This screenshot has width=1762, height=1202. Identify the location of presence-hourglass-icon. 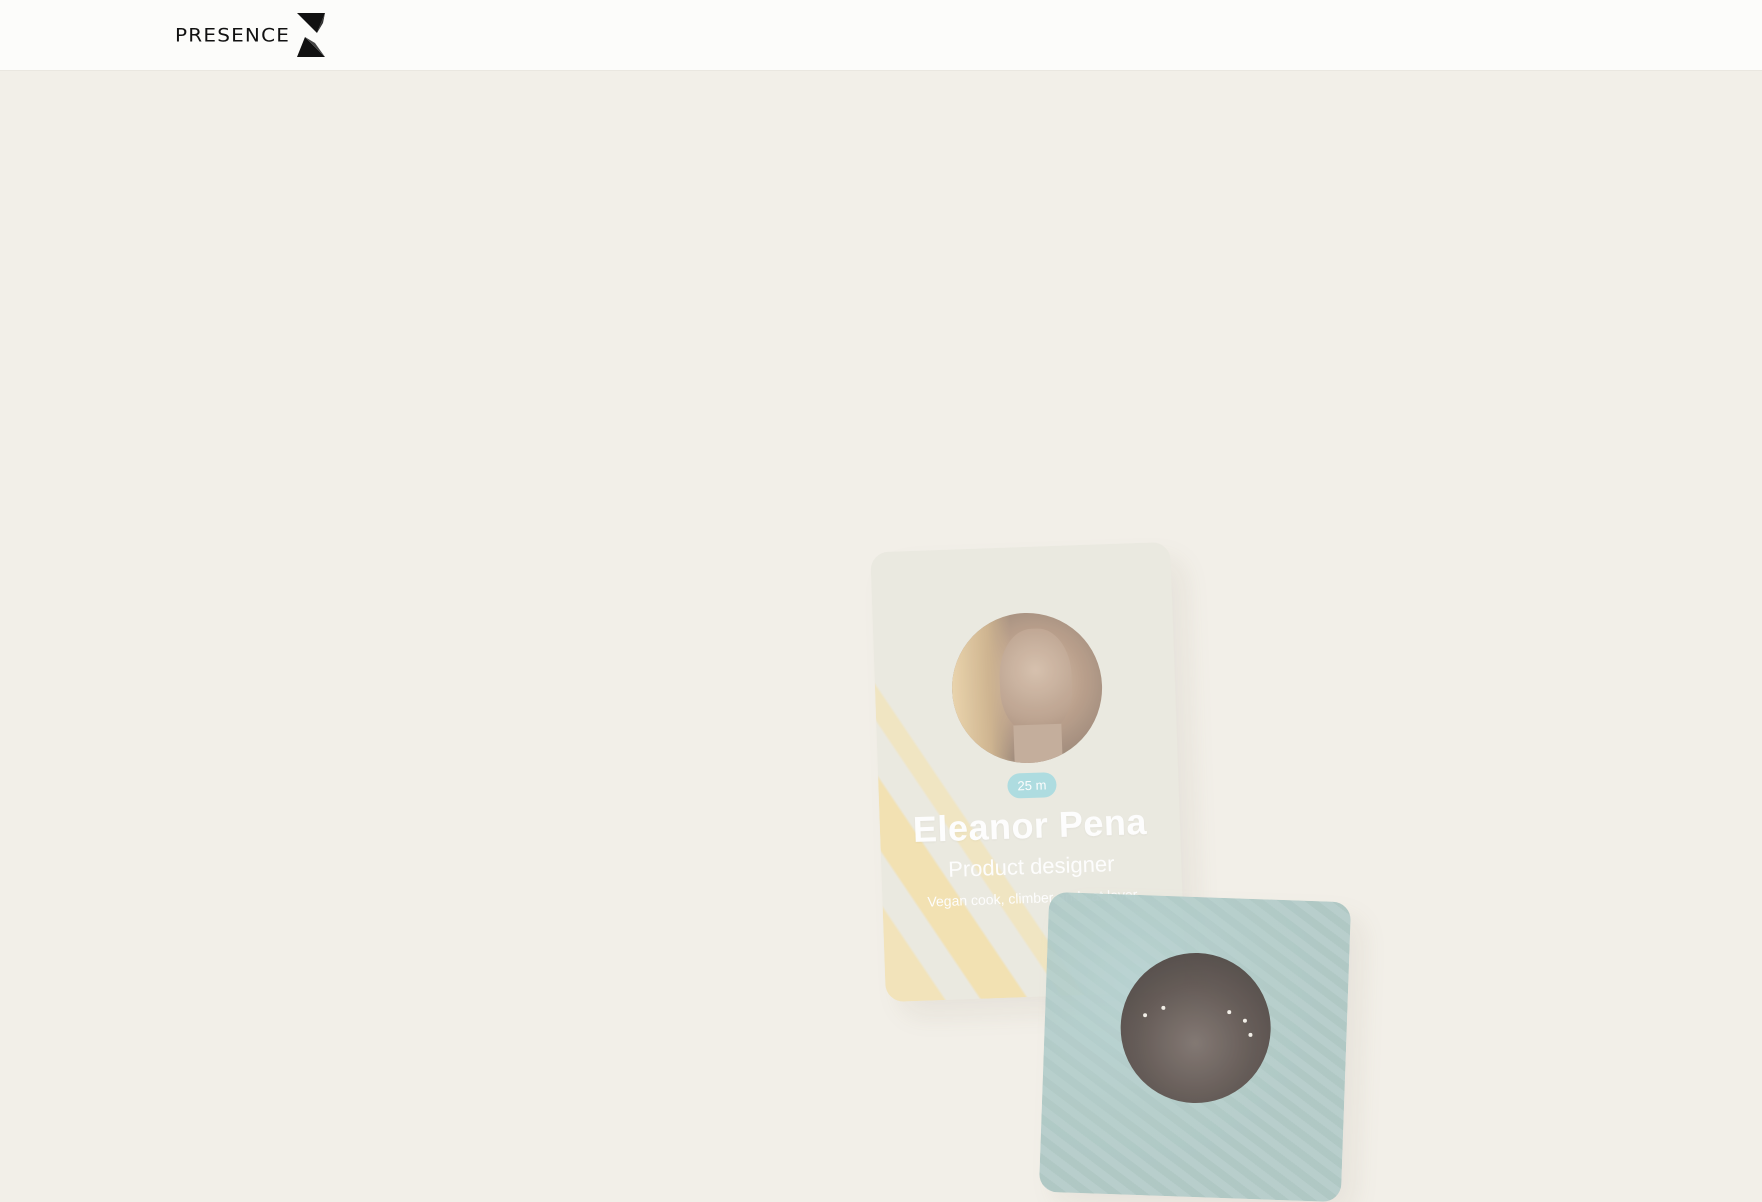
(311, 35).